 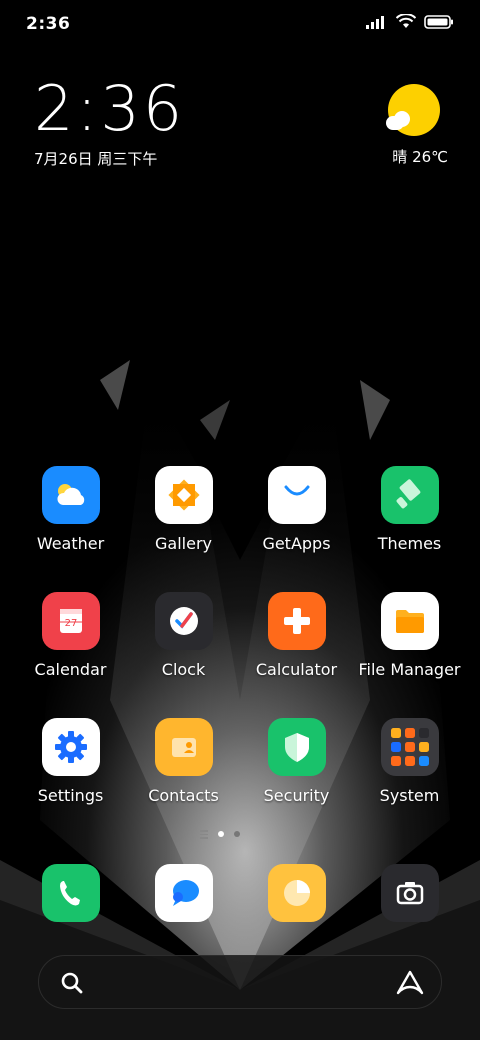 I want to click on battery-icon, so click(x=438, y=21).